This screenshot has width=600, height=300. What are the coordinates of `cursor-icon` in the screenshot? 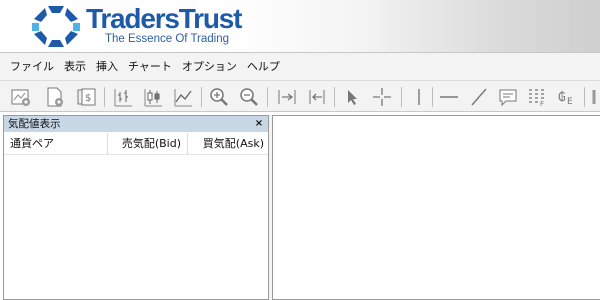 It's located at (352, 97).